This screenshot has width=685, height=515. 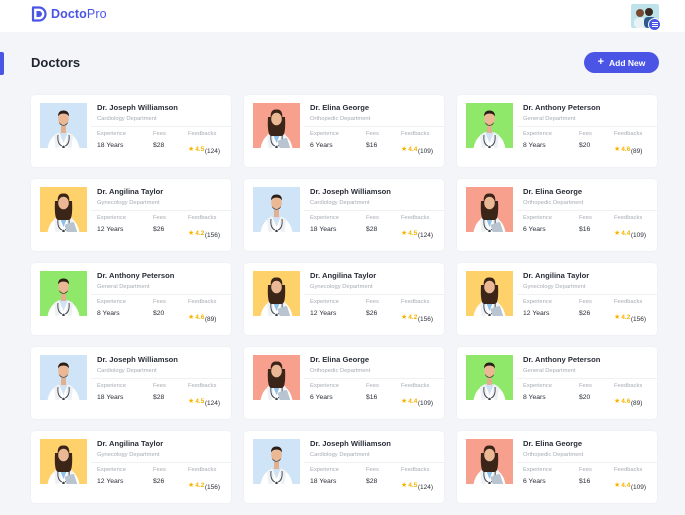 I want to click on top-bar: DoctoPro, so click(x=342, y=16).